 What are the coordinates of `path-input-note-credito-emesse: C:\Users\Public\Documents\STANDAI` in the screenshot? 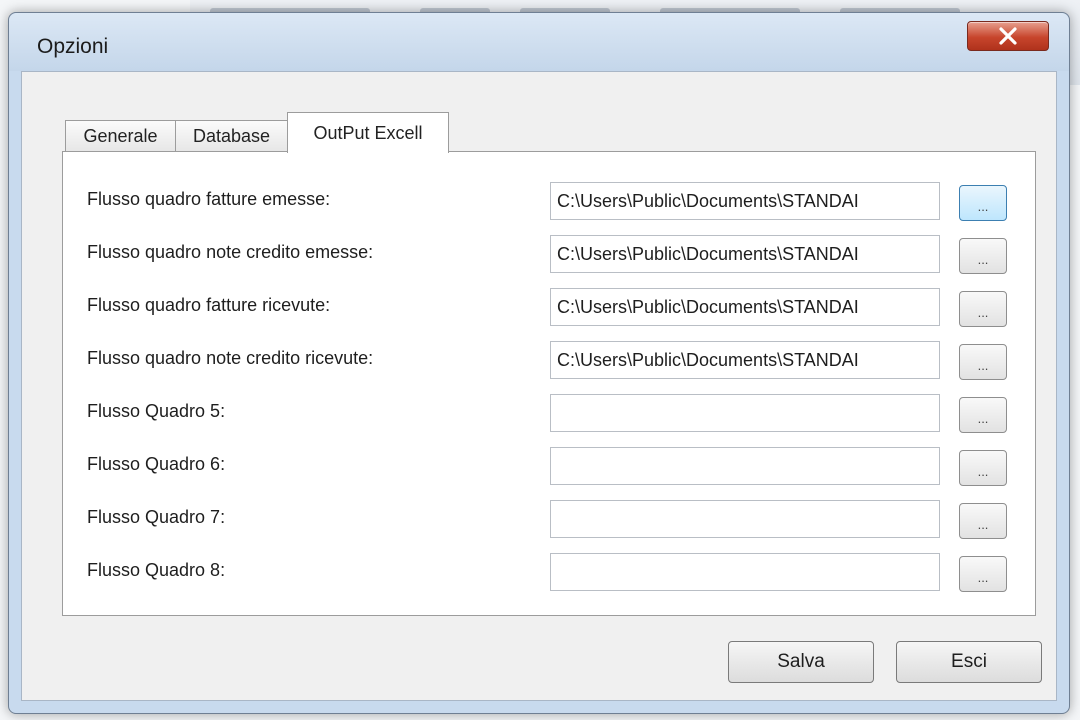 It's located at (745, 254).